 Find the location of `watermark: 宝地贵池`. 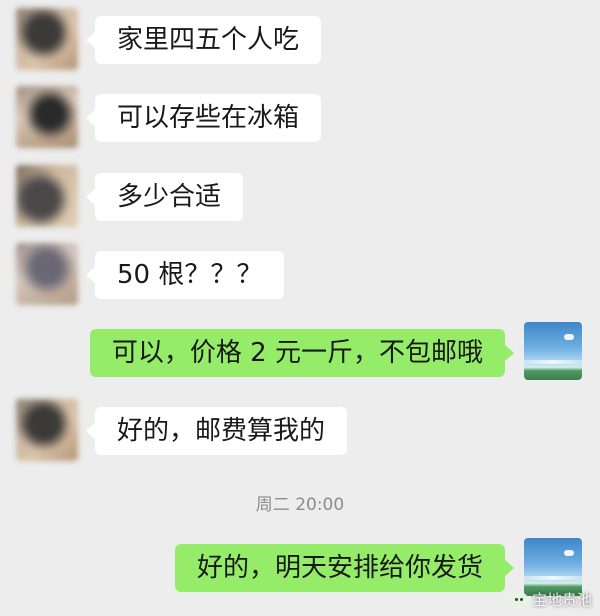

watermark: 宝地贵池 is located at coordinates (550, 599).